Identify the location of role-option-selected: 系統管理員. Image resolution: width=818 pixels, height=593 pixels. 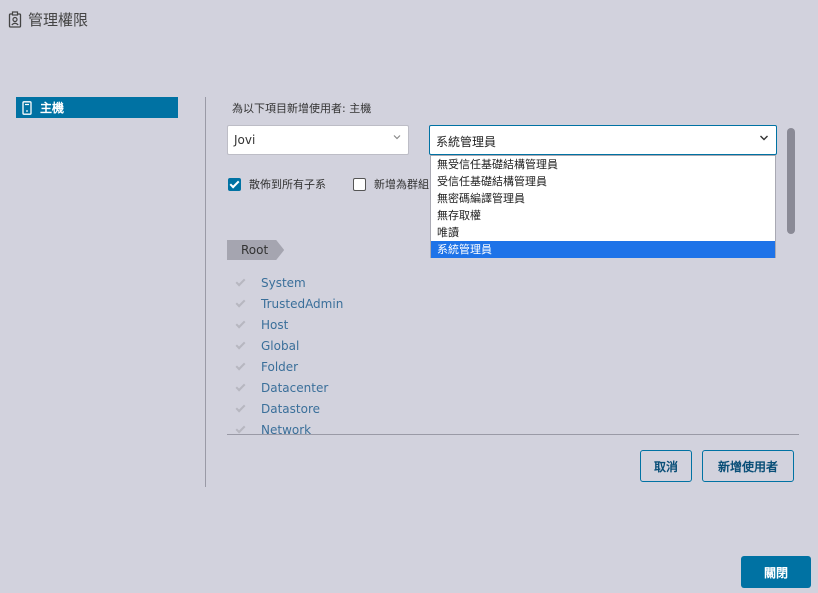
(603, 249).